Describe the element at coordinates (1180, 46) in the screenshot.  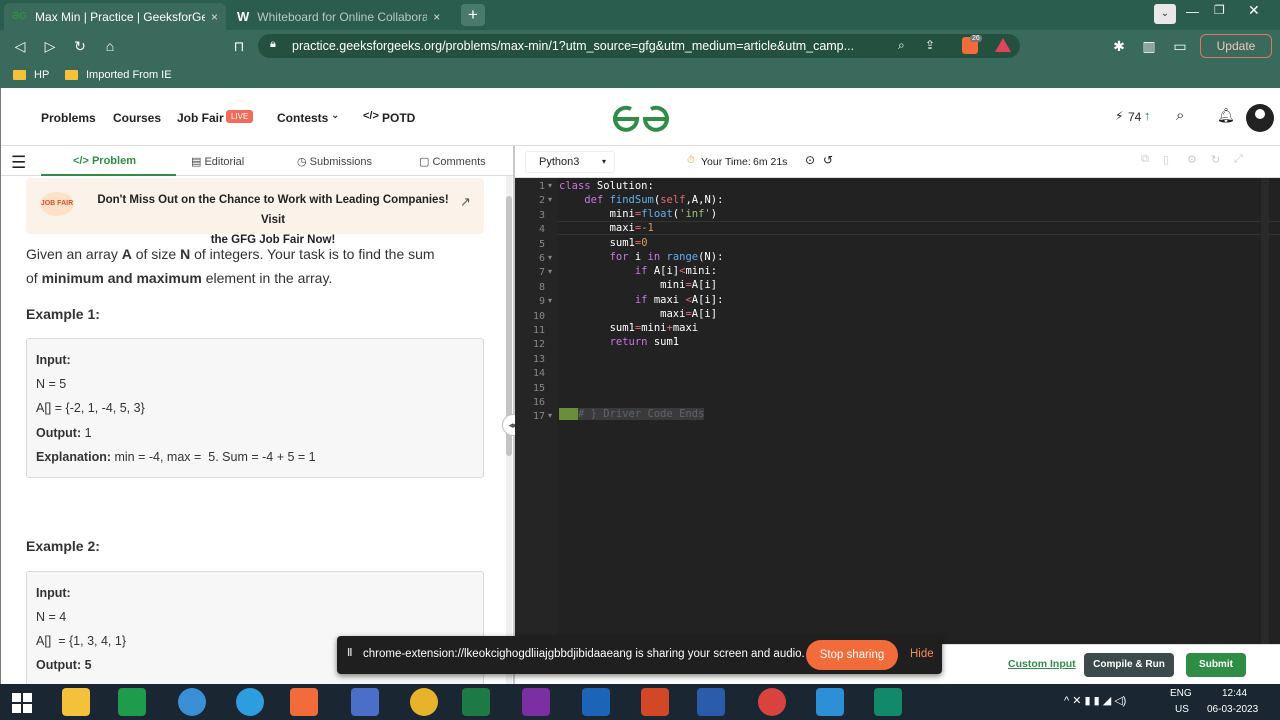
I see `wallet-icon: ▭` at that location.